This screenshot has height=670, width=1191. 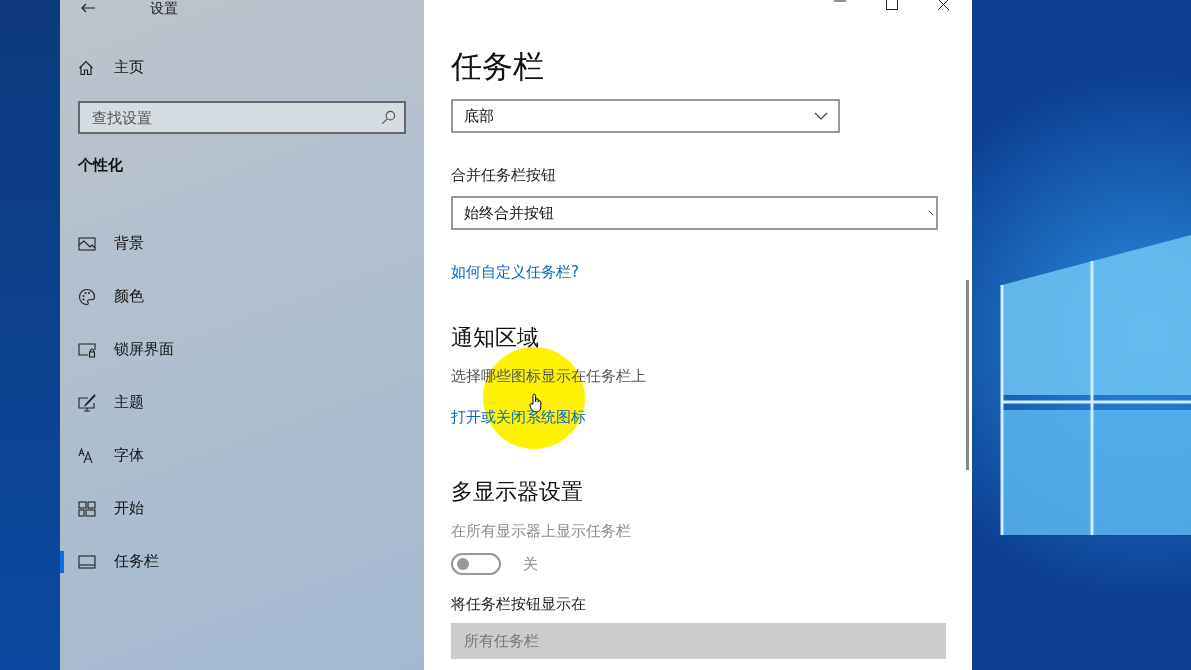 What do you see at coordinates (88, 8) in the screenshot?
I see `back-arrow-icon` at bounding box center [88, 8].